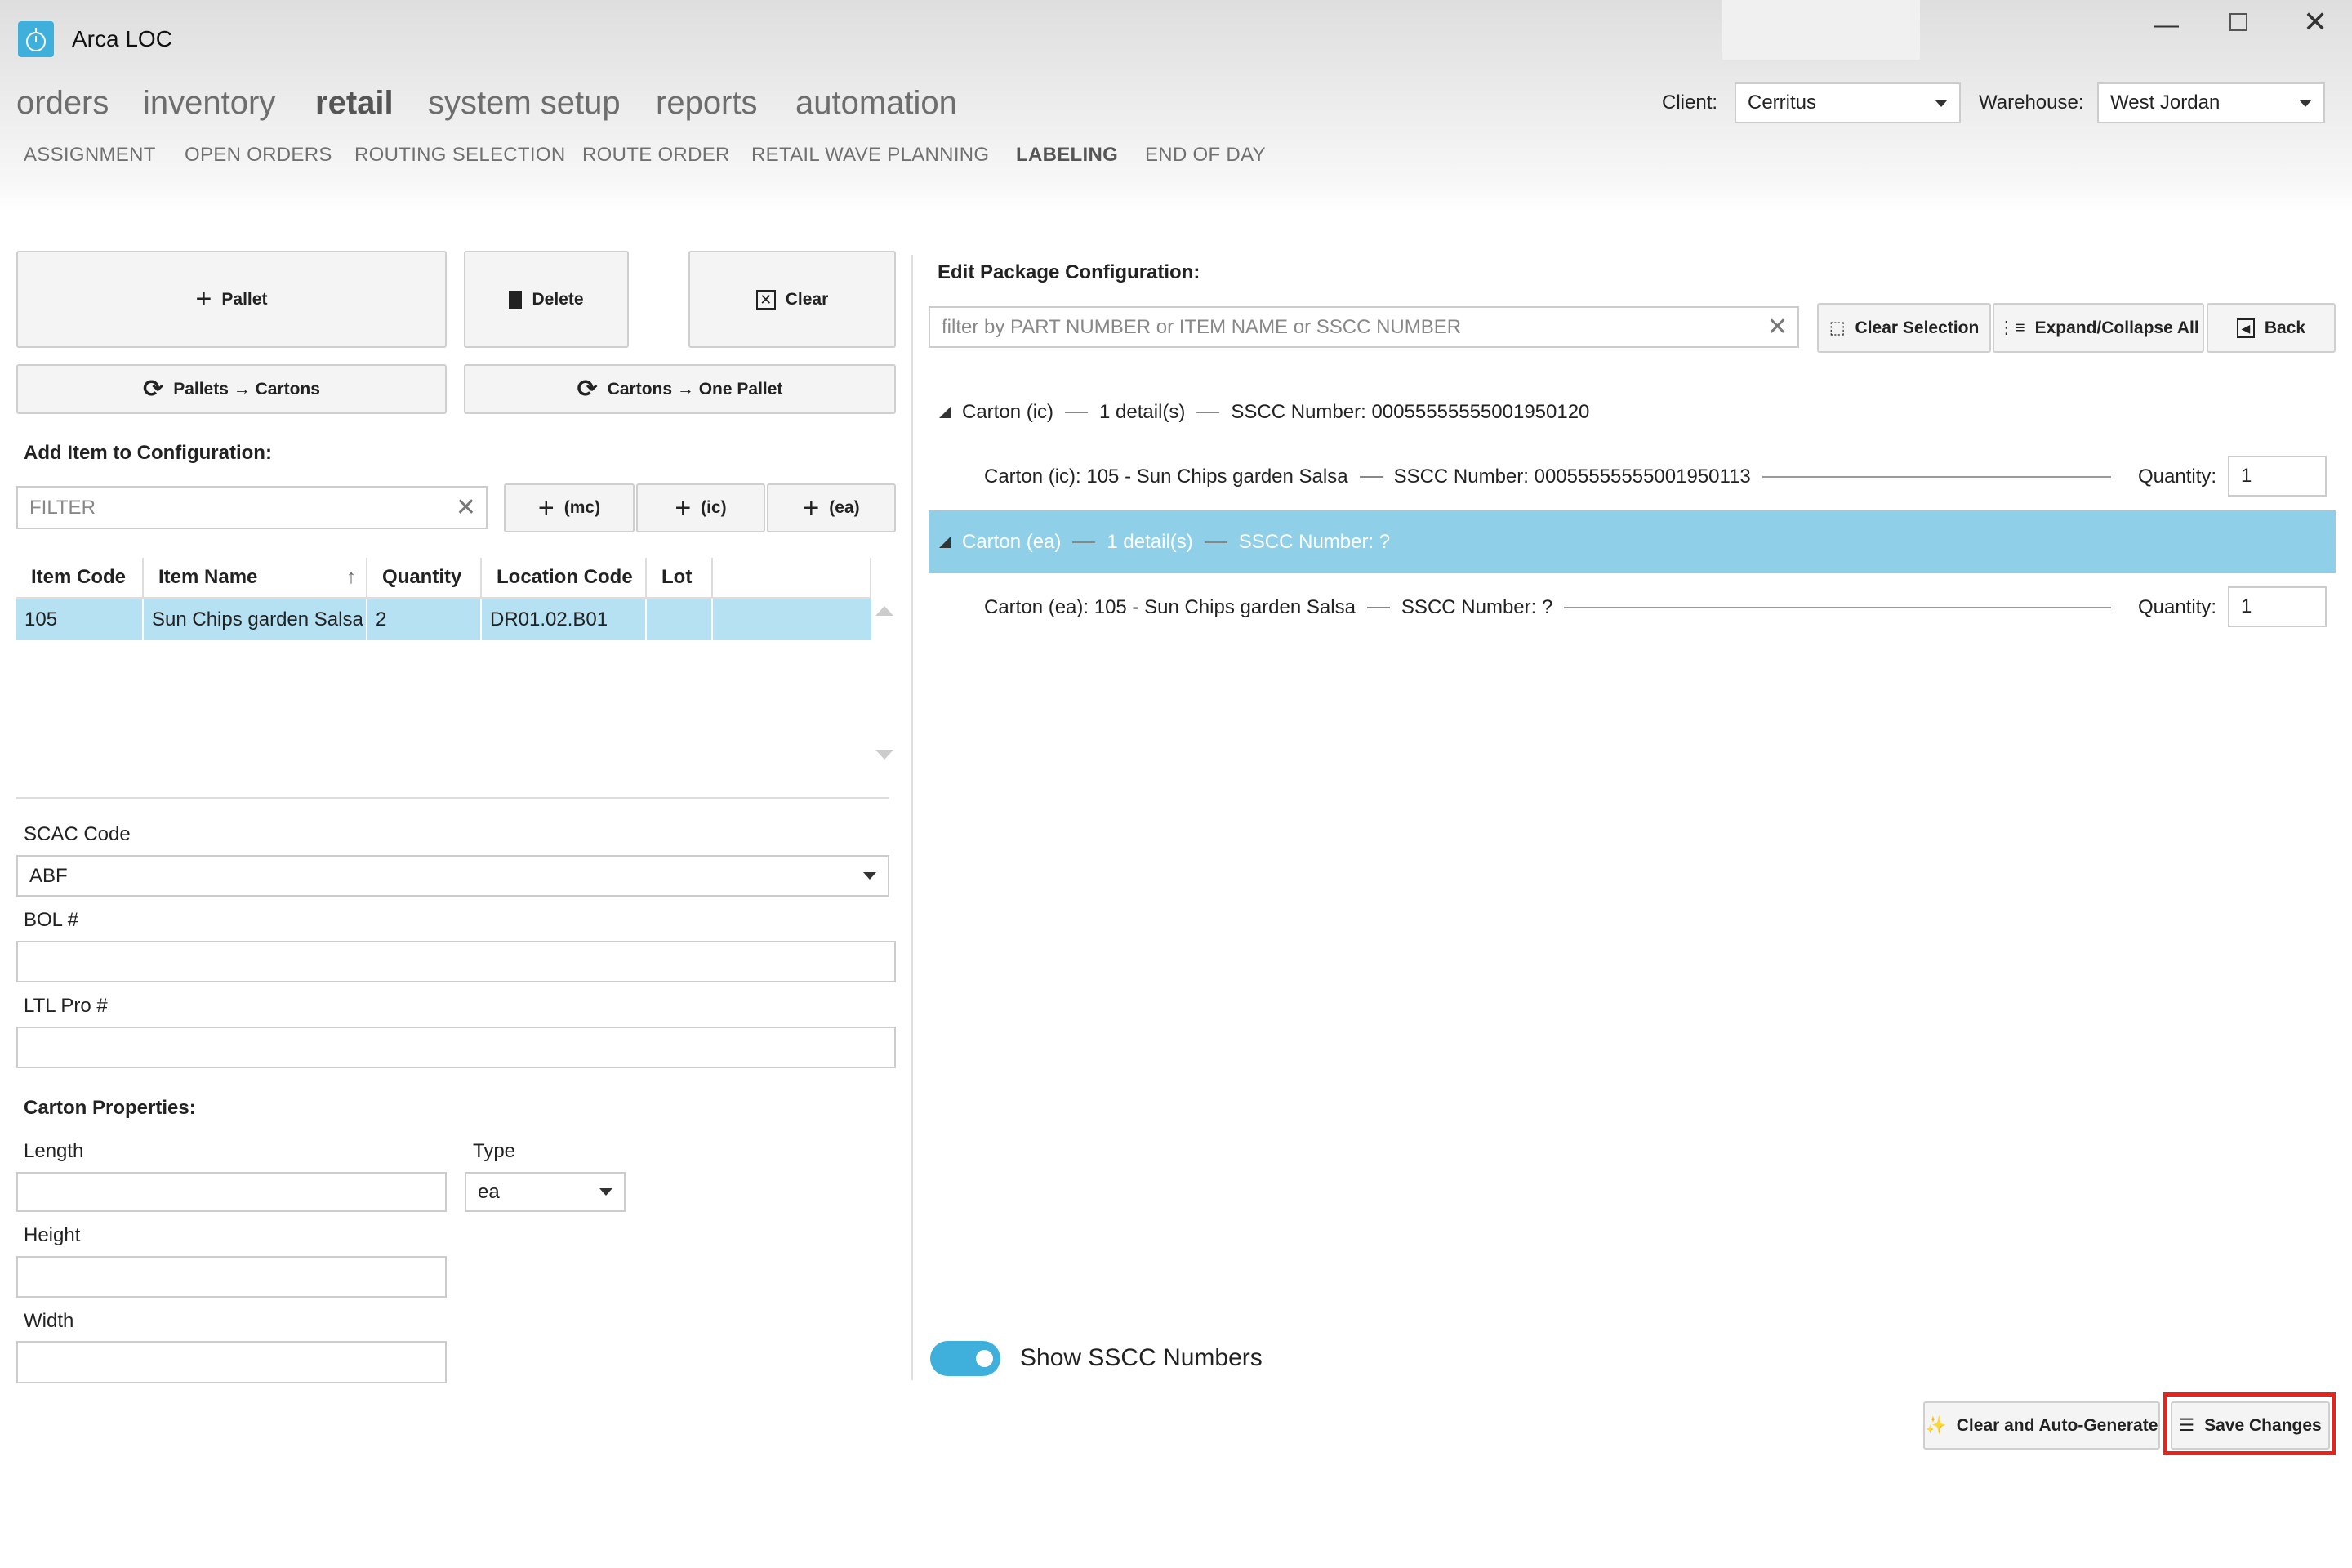  What do you see at coordinates (564, 577) in the screenshot?
I see `col-location-code: Location Code` at bounding box center [564, 577].